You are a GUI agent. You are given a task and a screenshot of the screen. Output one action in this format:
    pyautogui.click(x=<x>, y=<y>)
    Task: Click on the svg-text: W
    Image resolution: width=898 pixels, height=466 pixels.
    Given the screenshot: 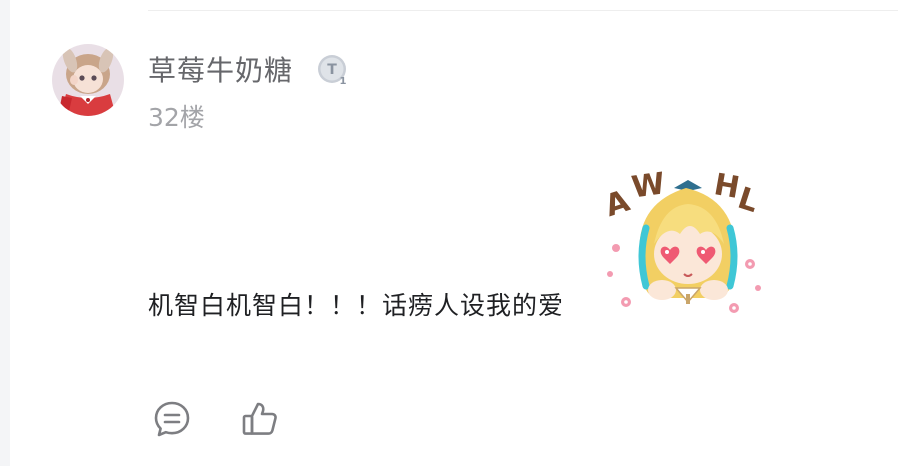 What is the action you would take?
    pyautogui.click(x=648, y=185)
    